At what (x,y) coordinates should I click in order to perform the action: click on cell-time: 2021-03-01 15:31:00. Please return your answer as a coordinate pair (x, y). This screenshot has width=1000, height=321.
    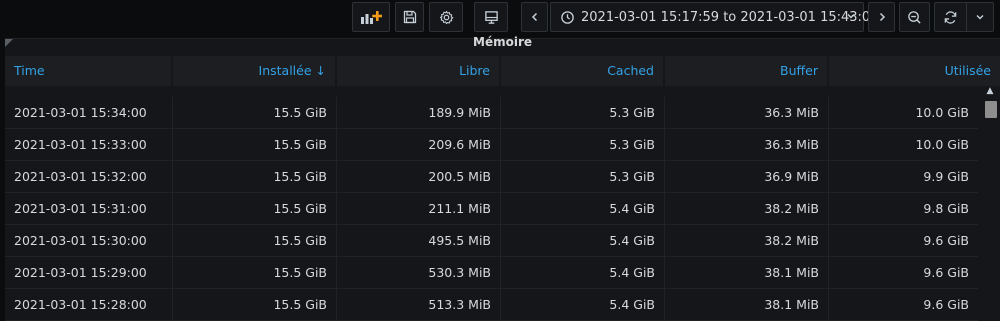
    Looking at the image, I should click on (89, 209).